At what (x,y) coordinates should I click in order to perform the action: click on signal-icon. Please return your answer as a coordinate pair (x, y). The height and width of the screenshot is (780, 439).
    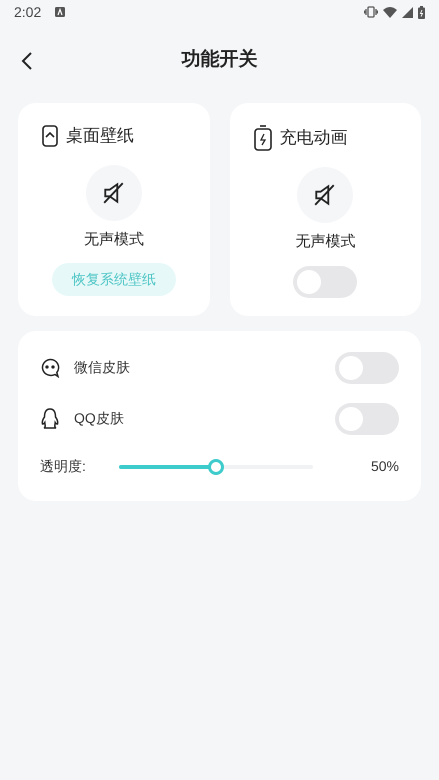
    Looking at the image, I should click on (407, 12).